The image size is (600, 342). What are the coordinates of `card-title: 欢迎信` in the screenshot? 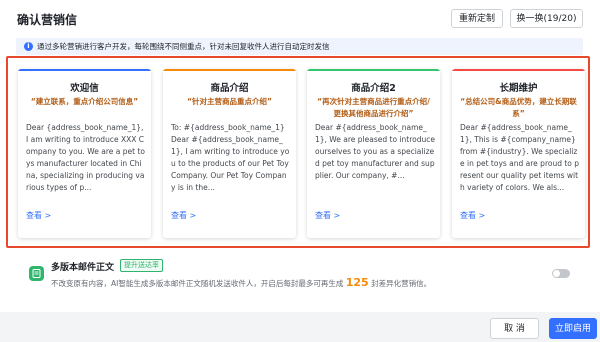 It's located at (84, 88).